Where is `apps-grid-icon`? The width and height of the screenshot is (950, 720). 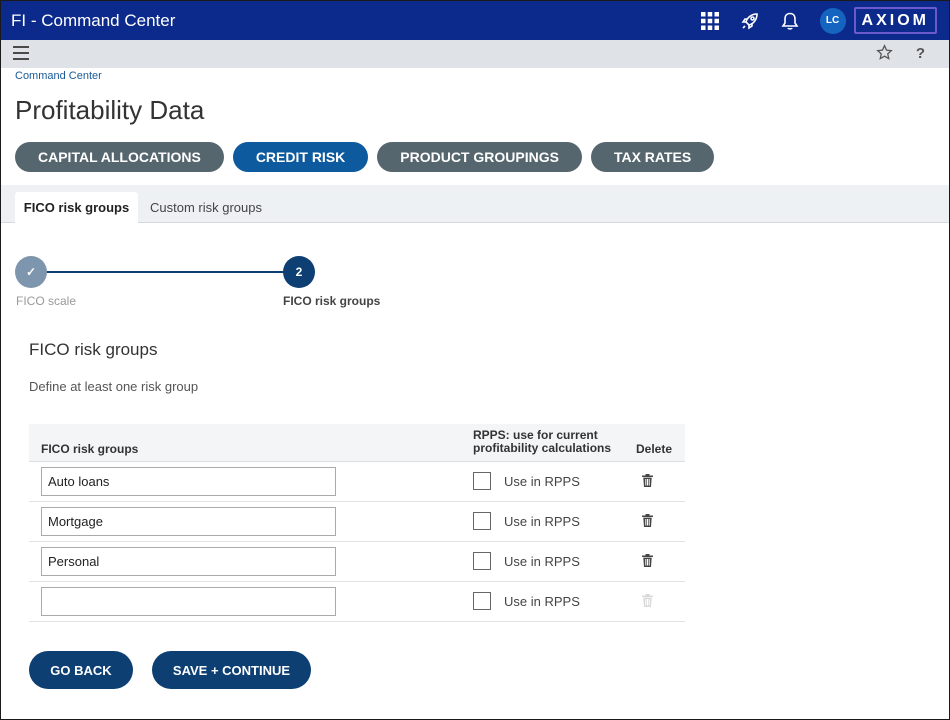
apps-grid-icon is located at coordinates (710, 20).